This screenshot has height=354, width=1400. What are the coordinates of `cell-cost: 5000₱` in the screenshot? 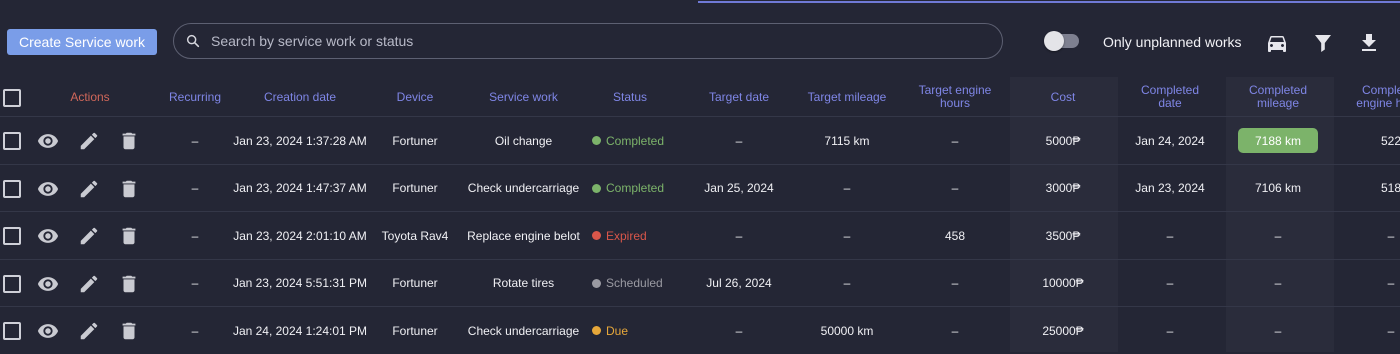 It's located at (1063, 140).